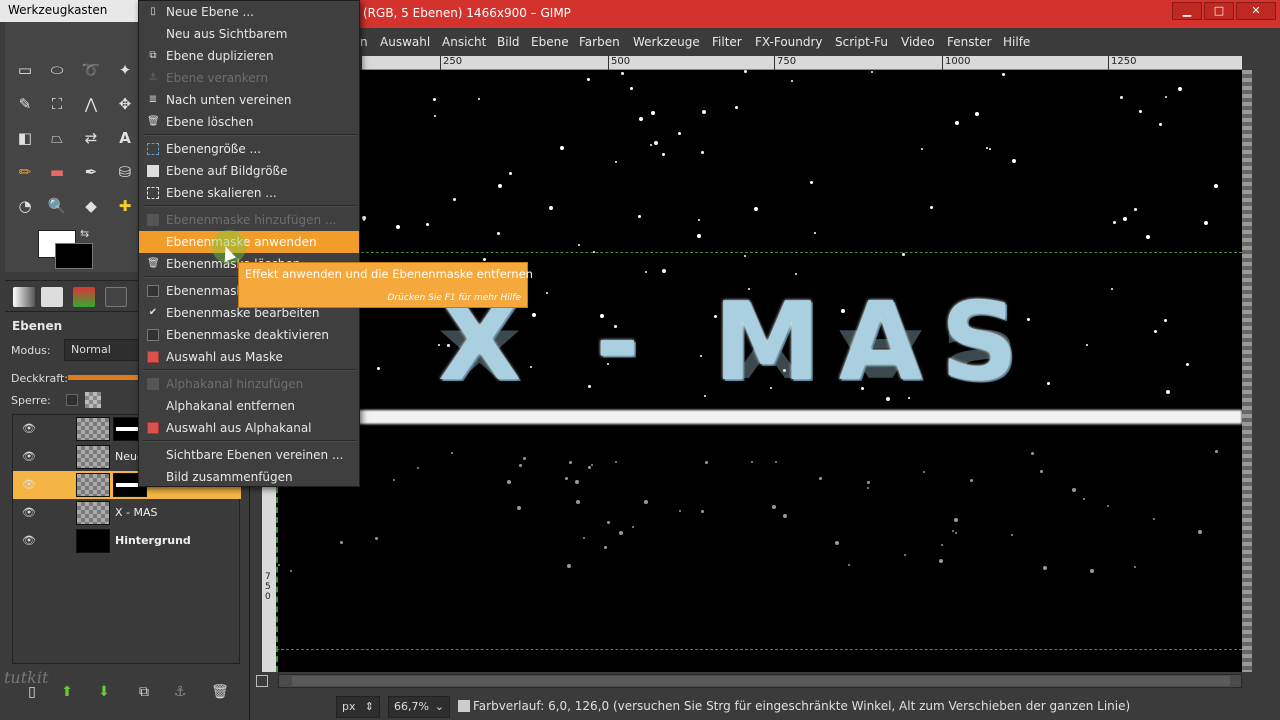 The image size is (1280, 720). What do you see at coordinates (125, 172) in the screenshot?
I see `bucket-icon: ⛁` at bounding box center [125, 172].